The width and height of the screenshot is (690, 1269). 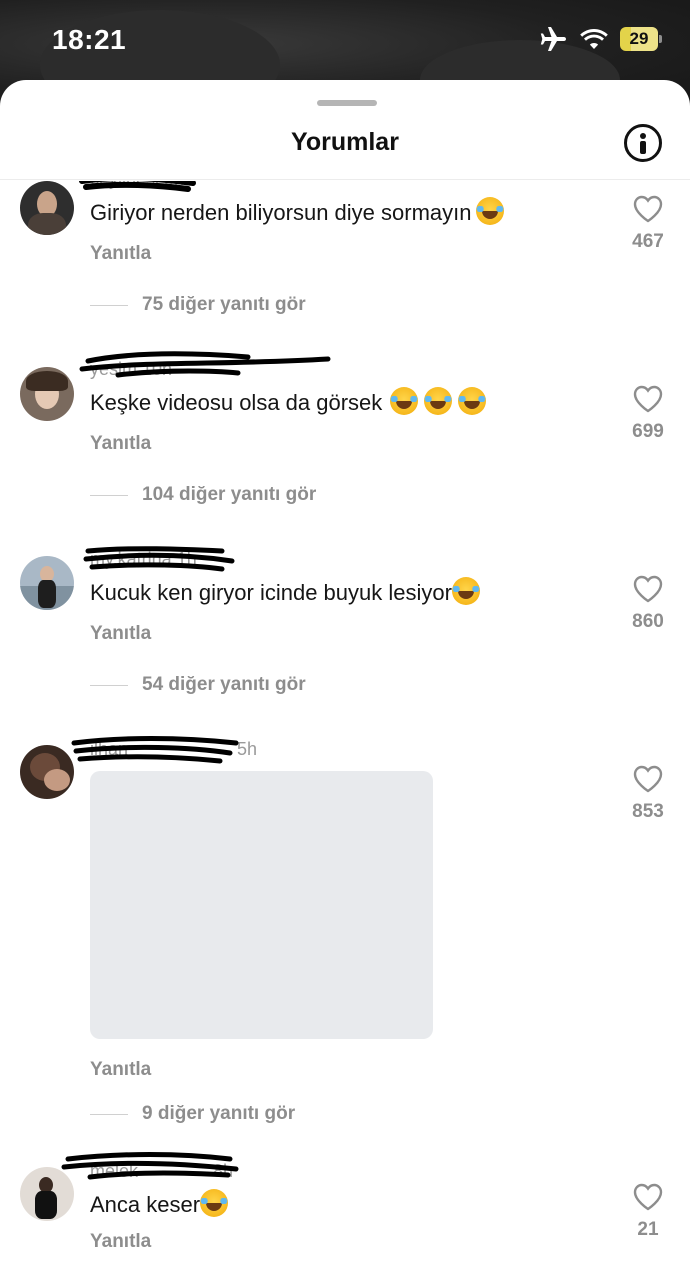 I want to click on comment-meta: ceylinesi 8h, so click(x=137, y=187).